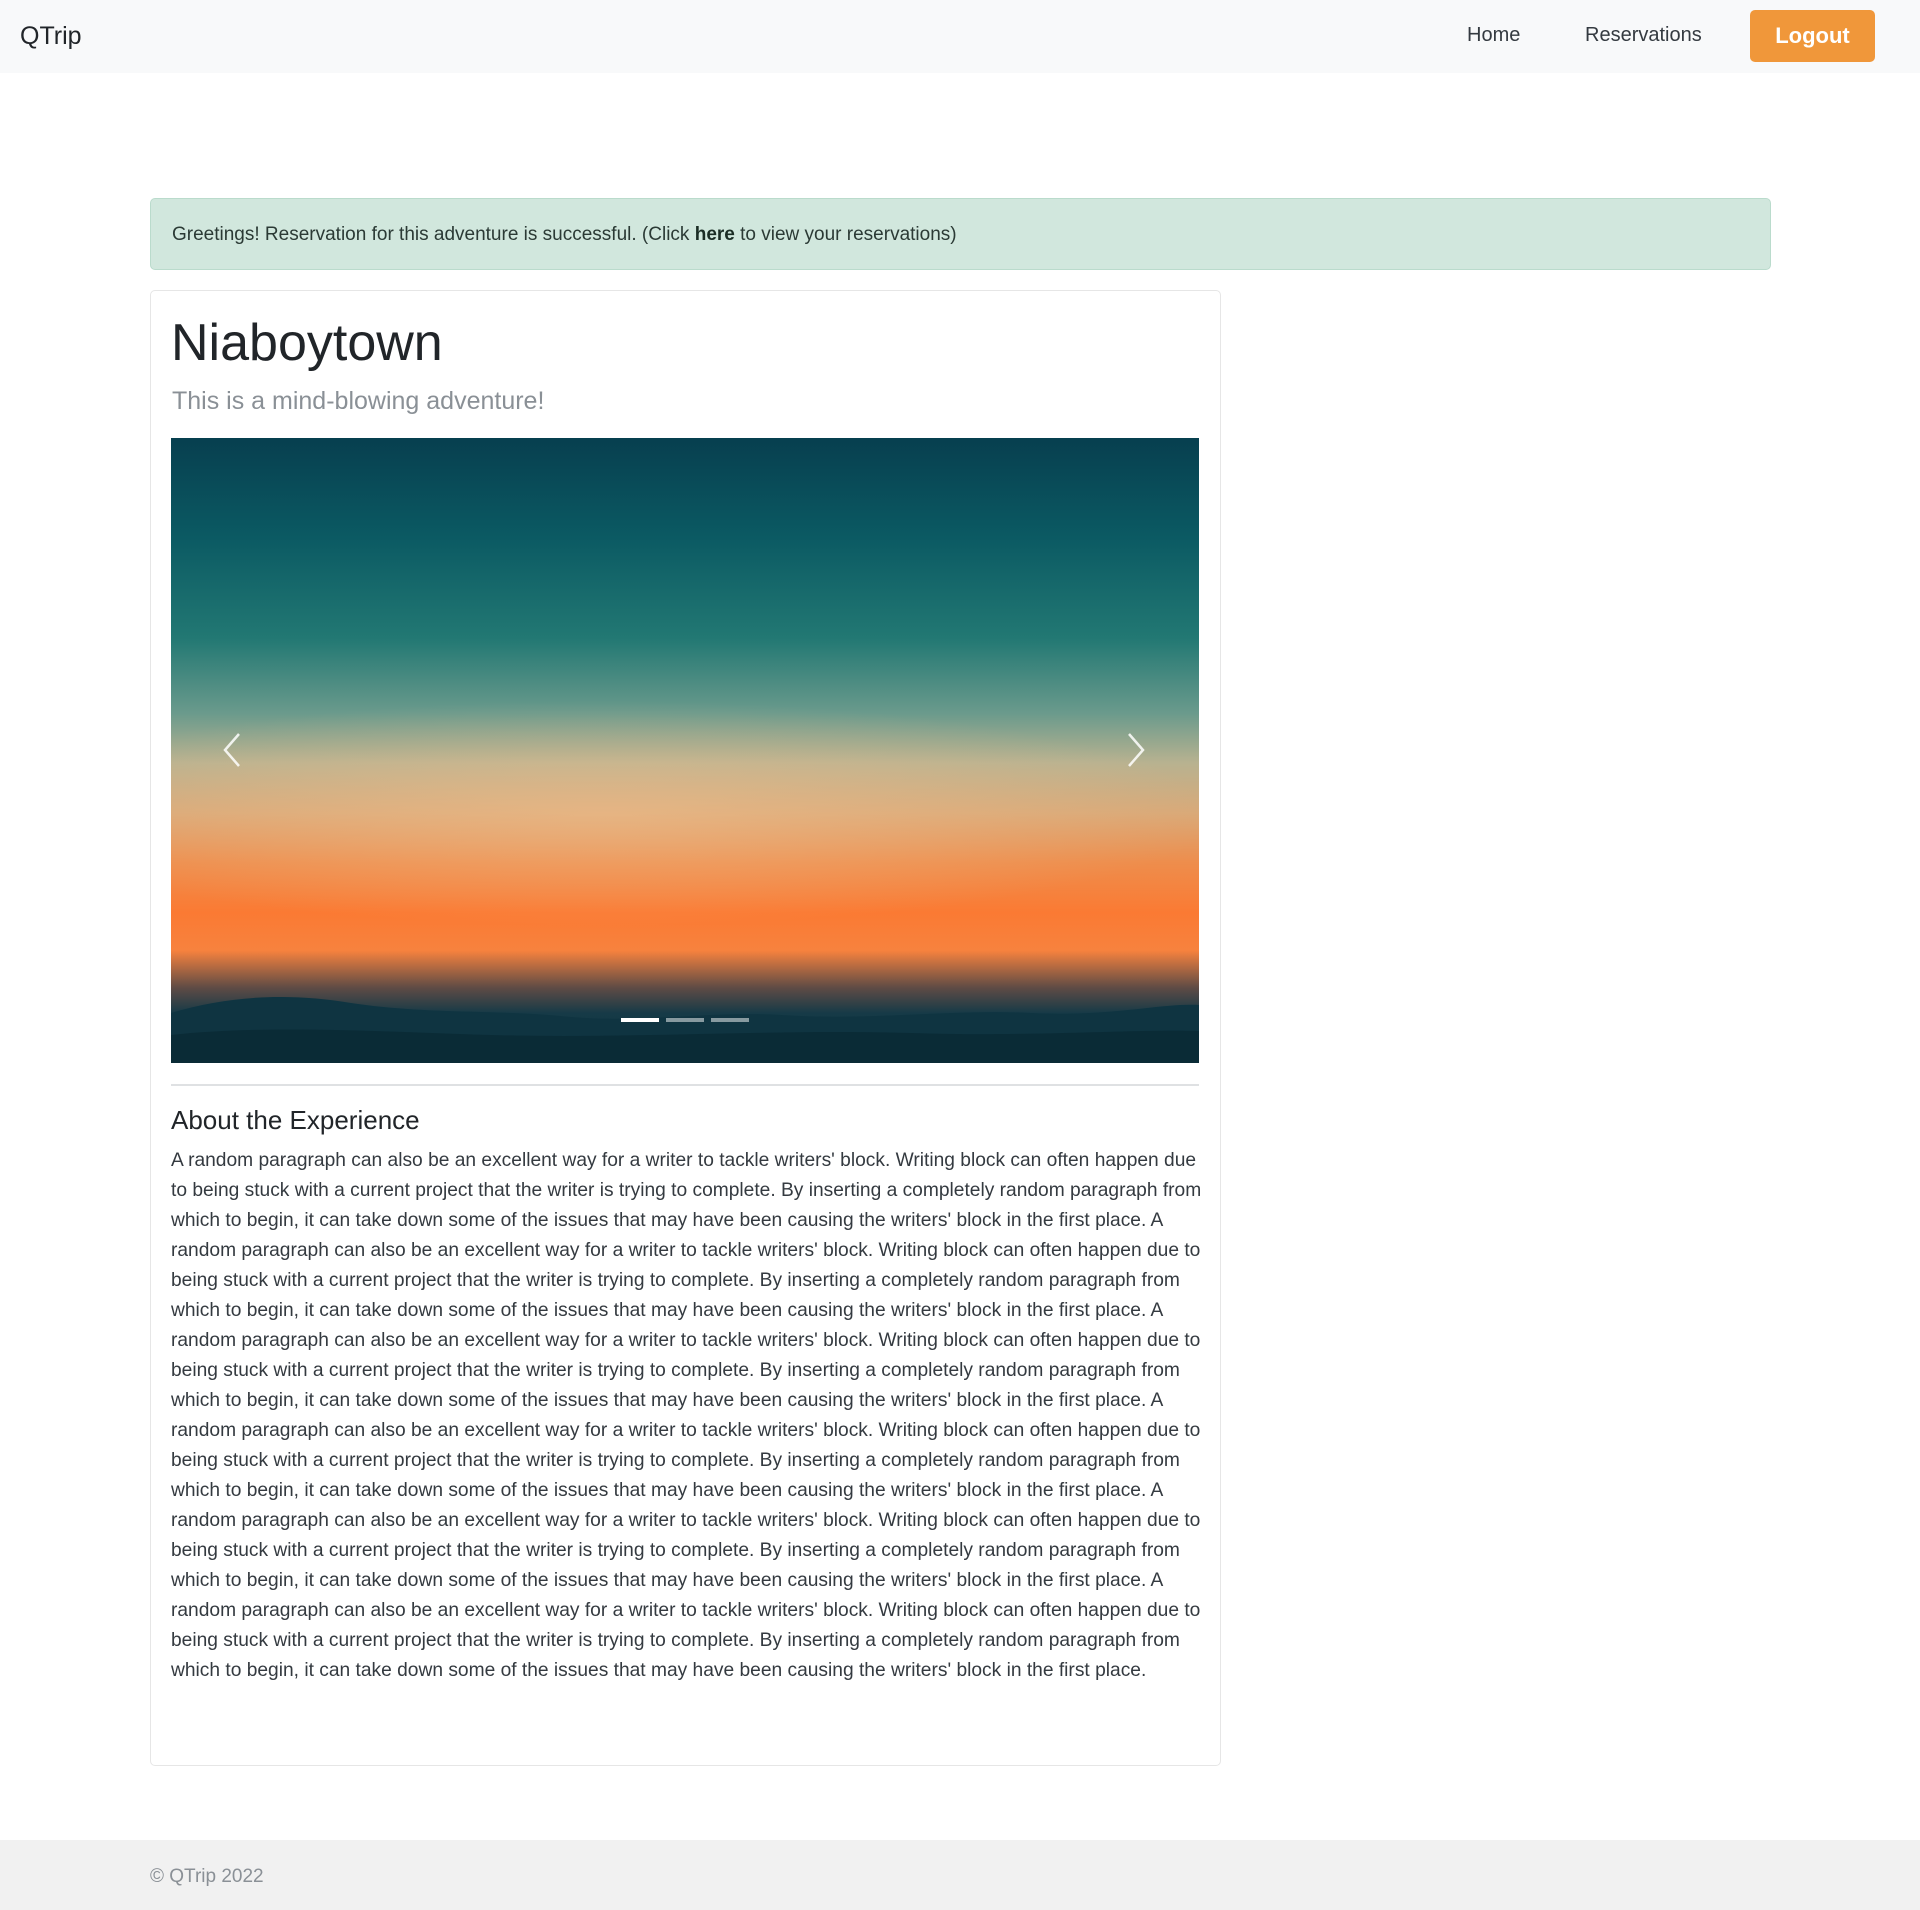 This screenshot has width=1920, height=1910. Describe the element at coordinates (1493, 35) in the screenshot. I see `nav-home-link: Home` at that location.